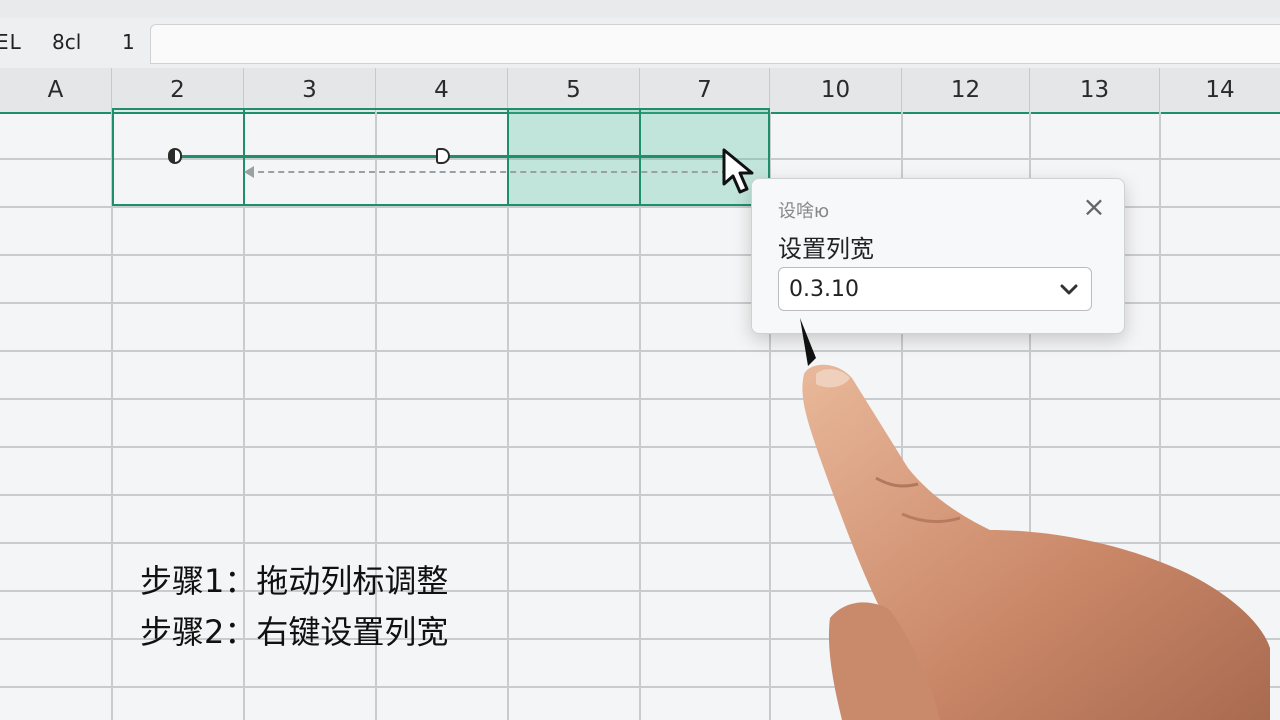  I want to click on toolbar-strip, so click(640, 9).